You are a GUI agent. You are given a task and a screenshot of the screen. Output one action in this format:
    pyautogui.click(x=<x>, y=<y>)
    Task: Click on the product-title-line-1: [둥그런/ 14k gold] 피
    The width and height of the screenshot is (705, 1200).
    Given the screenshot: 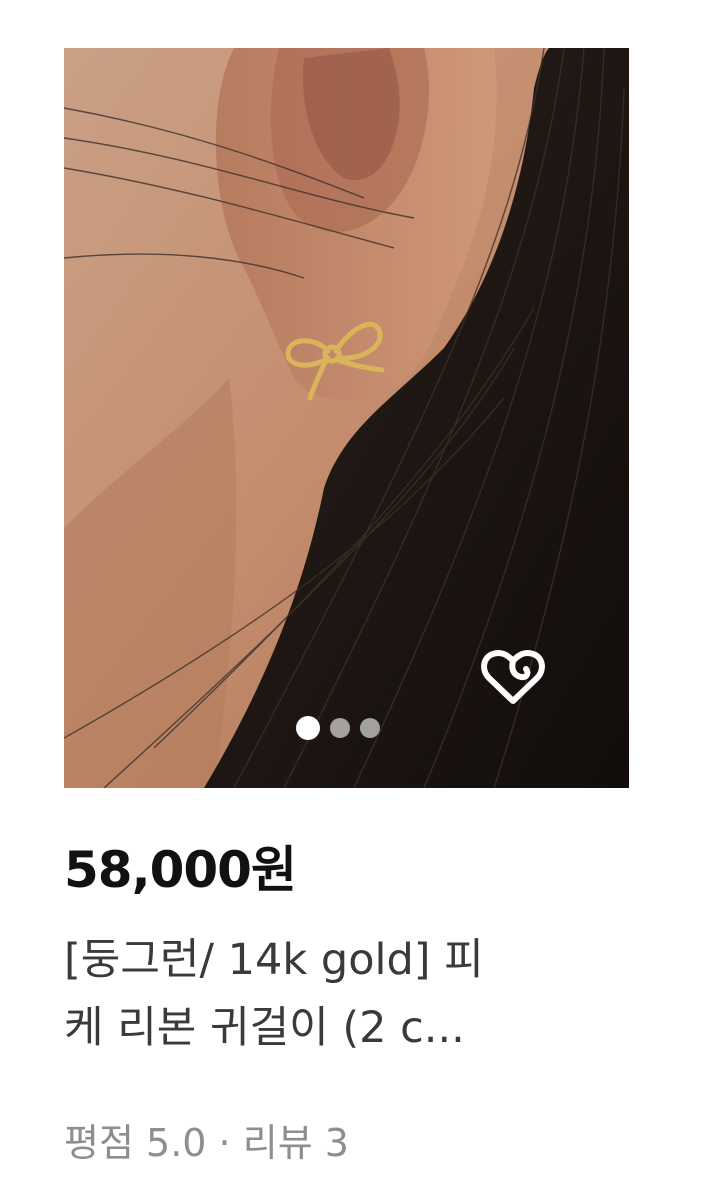 What is the action you would take?
    pyautogui.click(x=274, y=960)
    